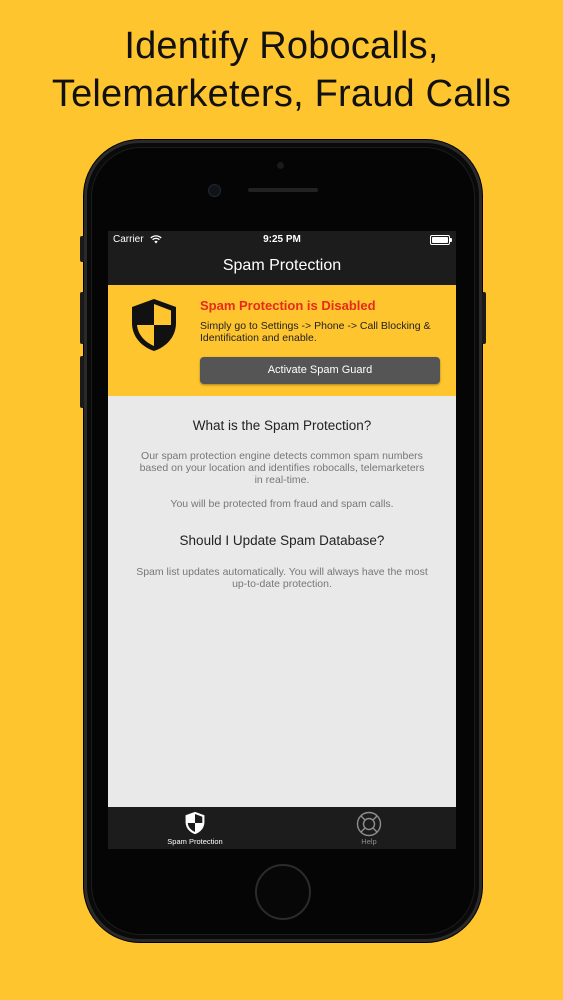 Image resolution: width=563 pixels, height=1000 pixels. I want to click on headline-line-1: Identify Robocalls,, so click(281, 46).